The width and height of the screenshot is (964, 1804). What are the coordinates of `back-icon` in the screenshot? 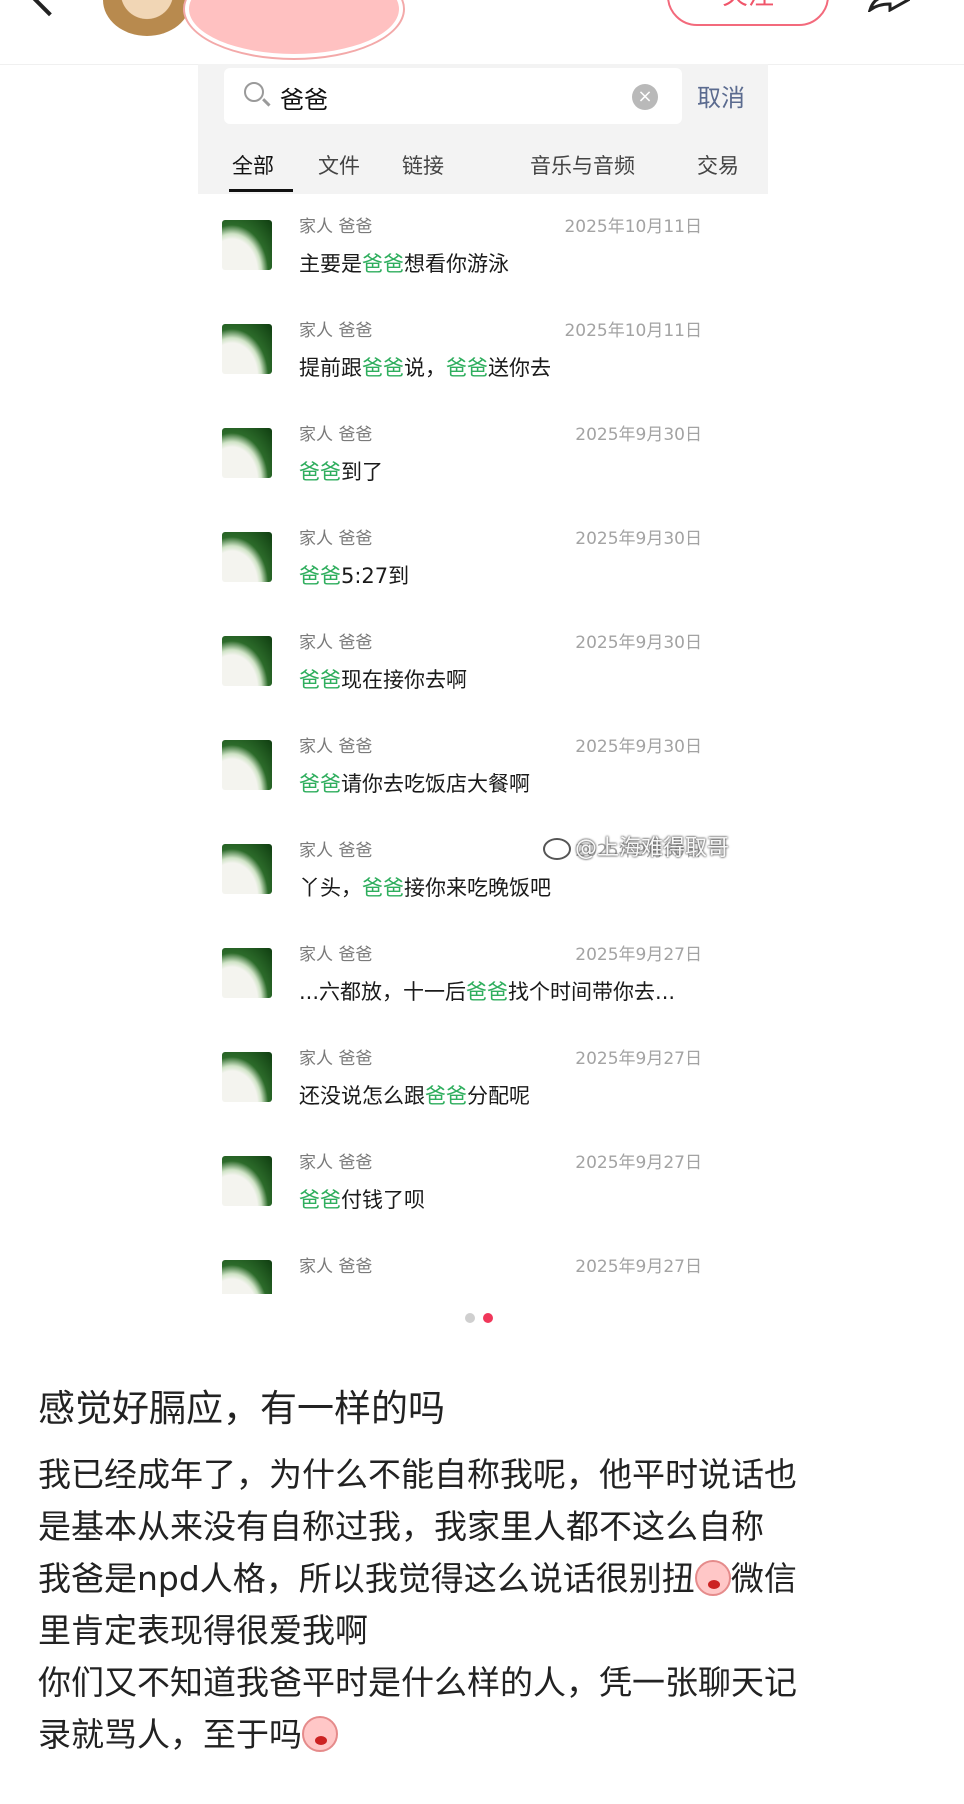 It's located at (49, 8).